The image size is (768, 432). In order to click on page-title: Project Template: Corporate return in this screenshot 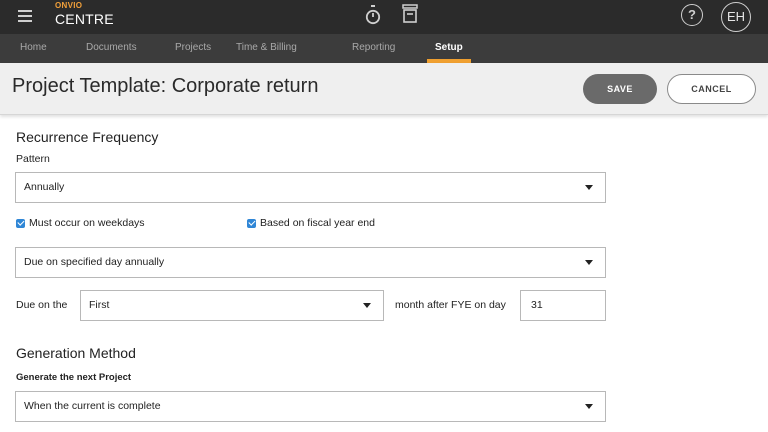, I will do `click(165, 86)`.